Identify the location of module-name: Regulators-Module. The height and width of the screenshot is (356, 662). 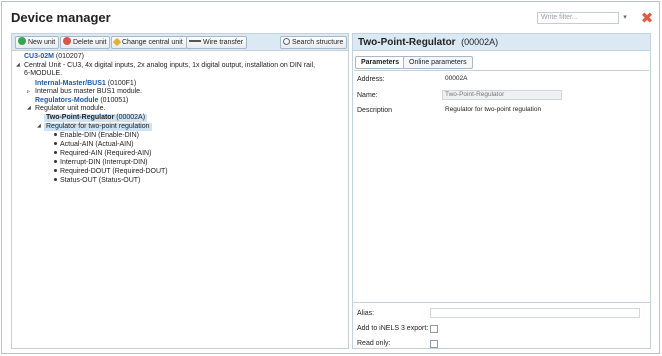
(67, 100).